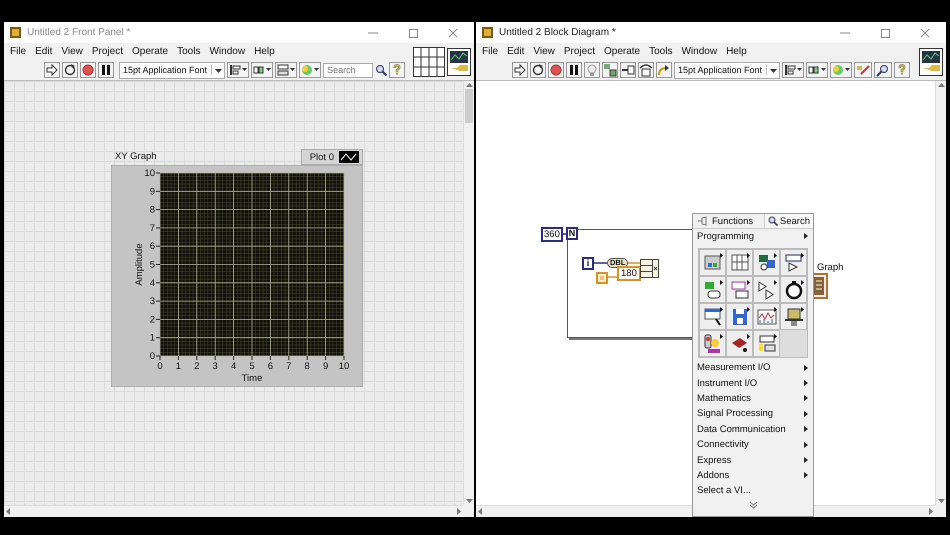  I want to click on y-tick-label: 0, so click(152, 356).